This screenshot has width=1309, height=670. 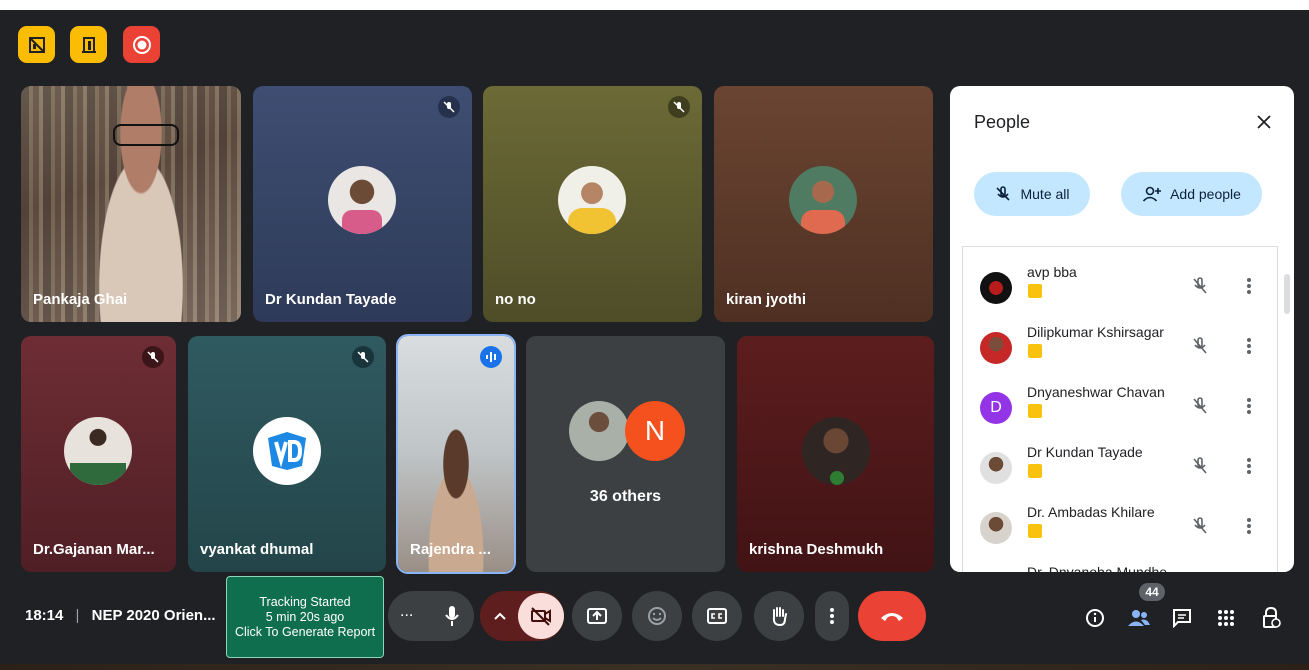 I want to click on chat-button, so click(x=1182, y=618).